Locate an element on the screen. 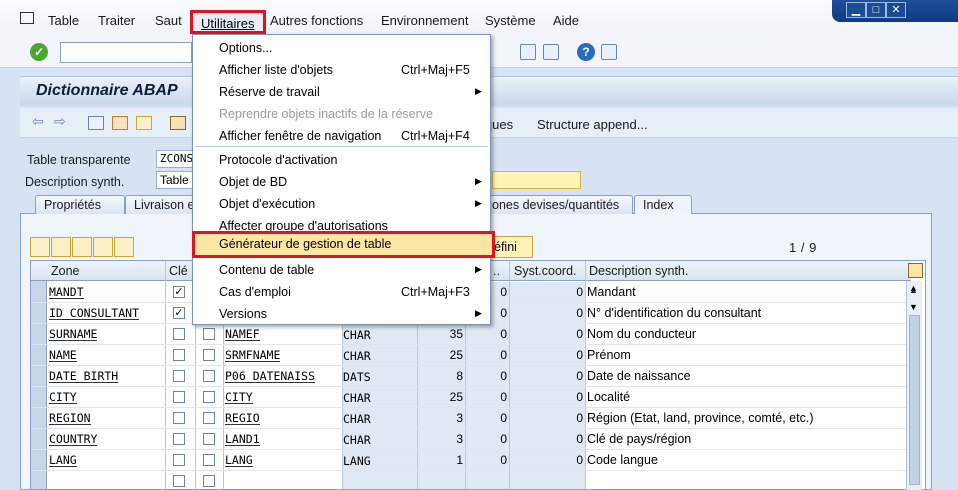  forward-arrow-icon: ⇨ is located at coordinates (62, 121).